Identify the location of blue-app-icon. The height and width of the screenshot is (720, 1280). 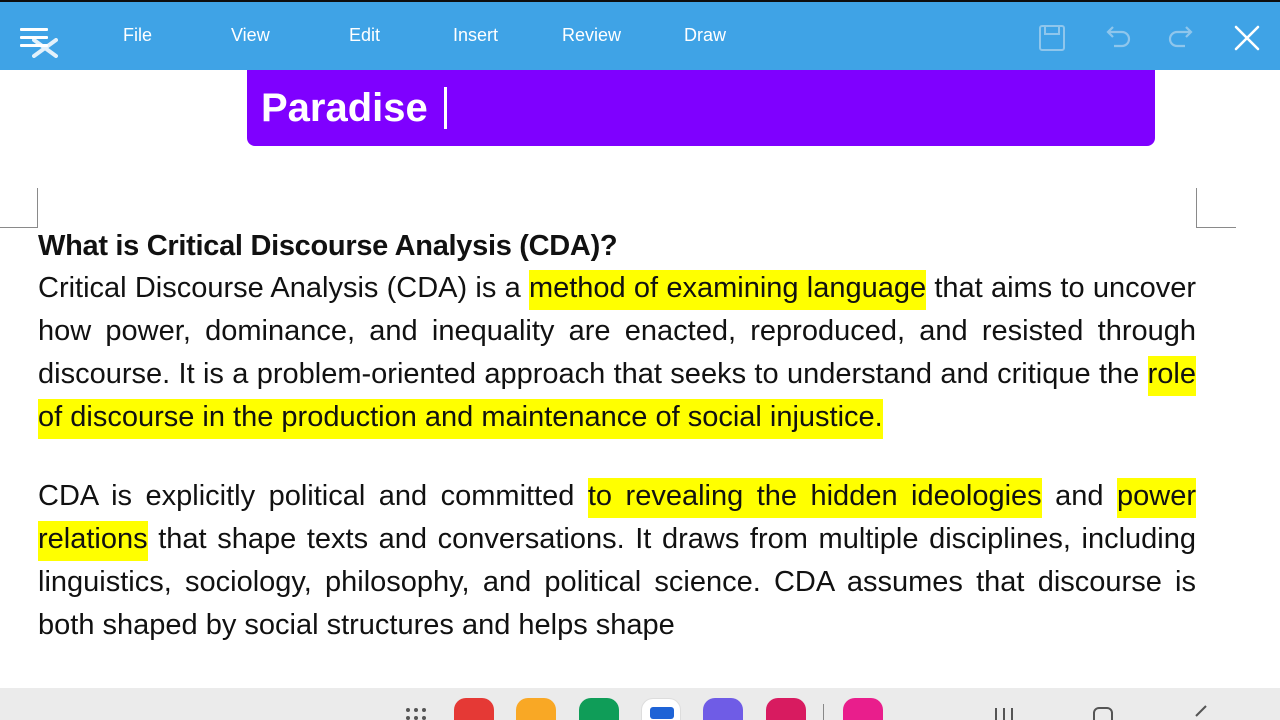
(661, 709).